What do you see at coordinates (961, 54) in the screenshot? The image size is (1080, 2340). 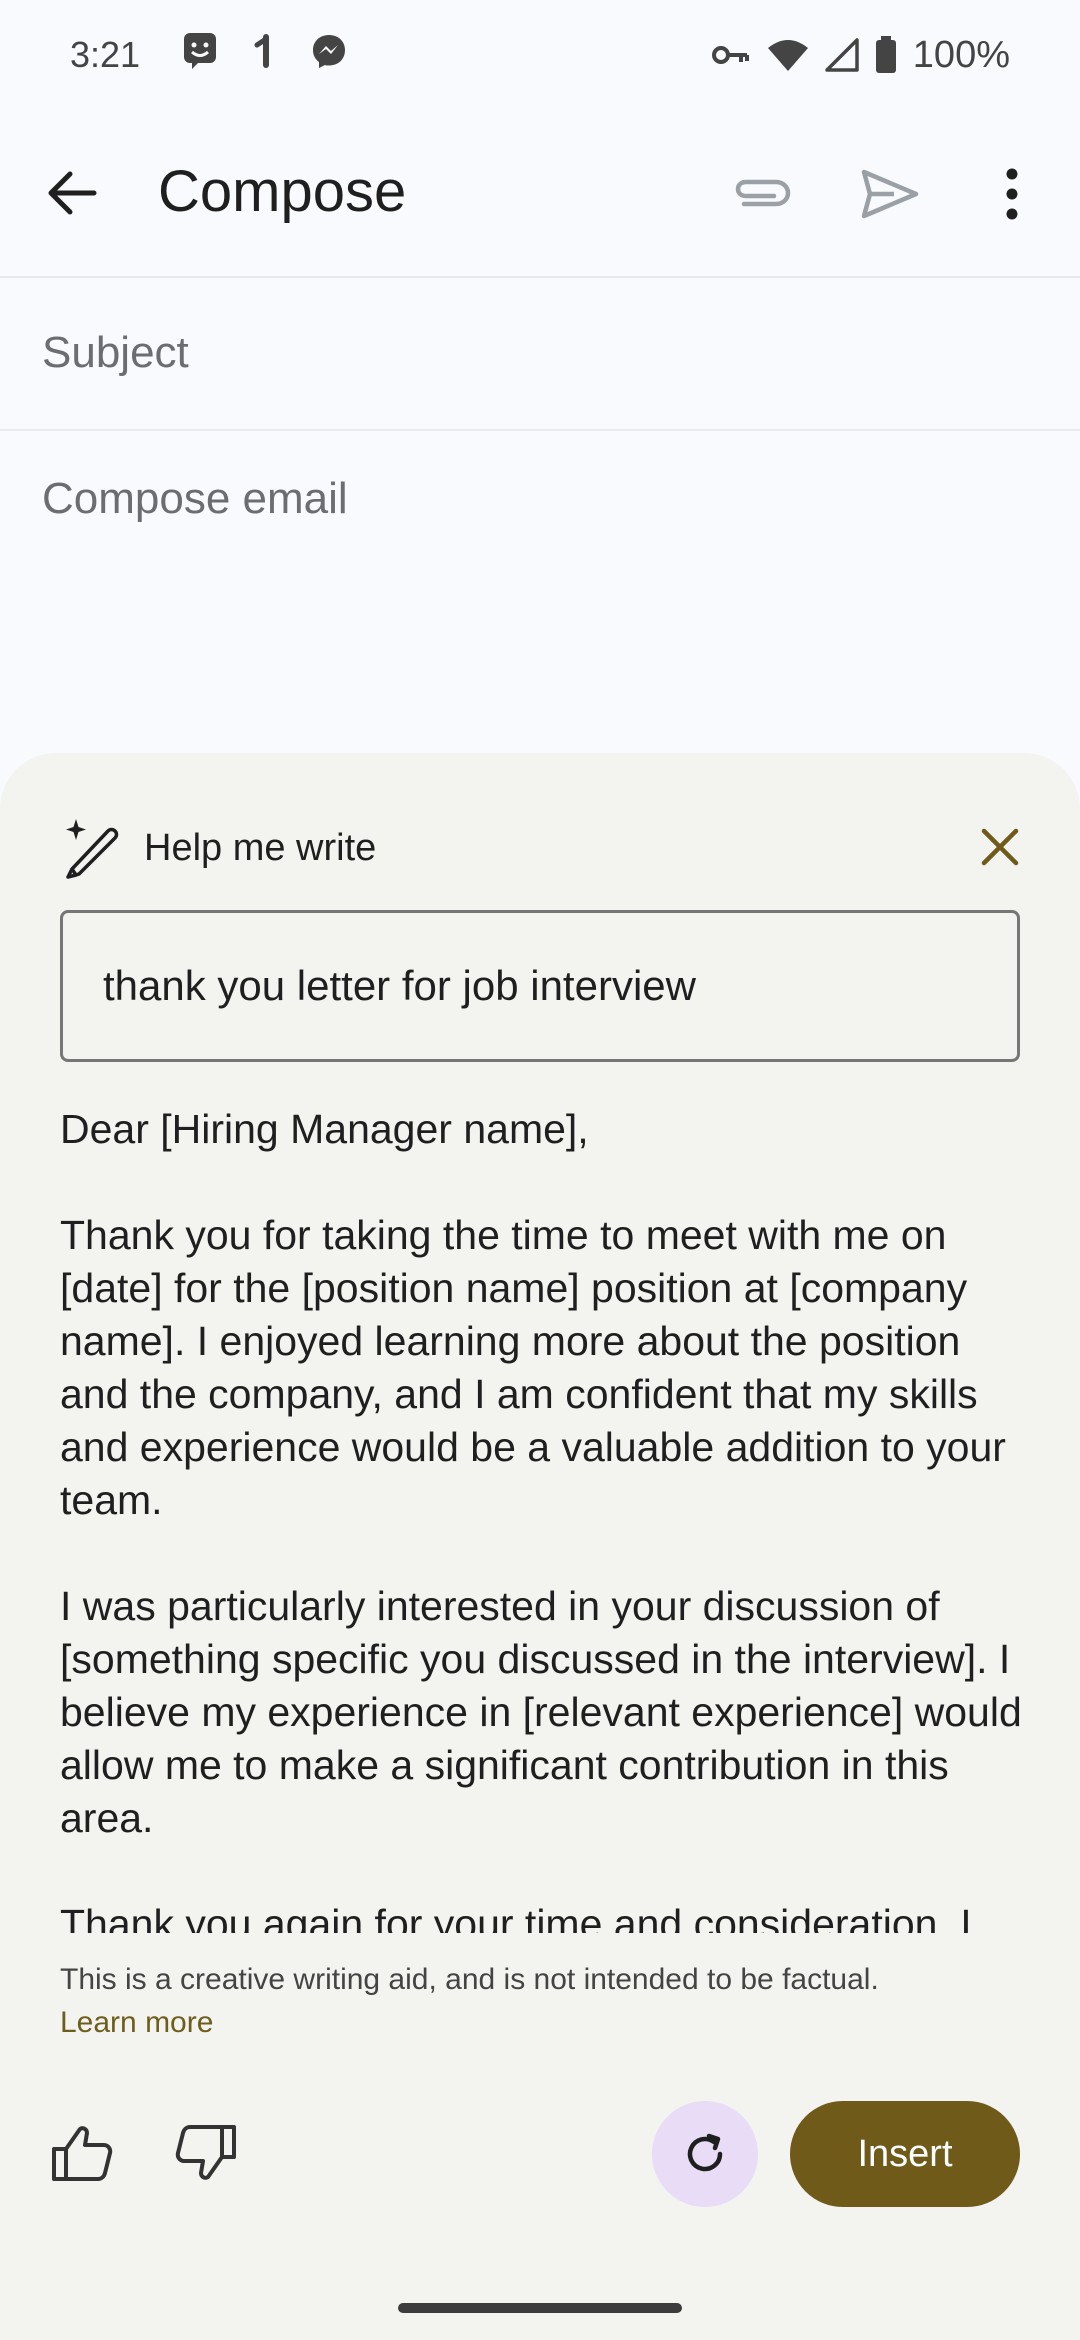 I see `battery-percentage: 100%` at bounding box center [961, 54].